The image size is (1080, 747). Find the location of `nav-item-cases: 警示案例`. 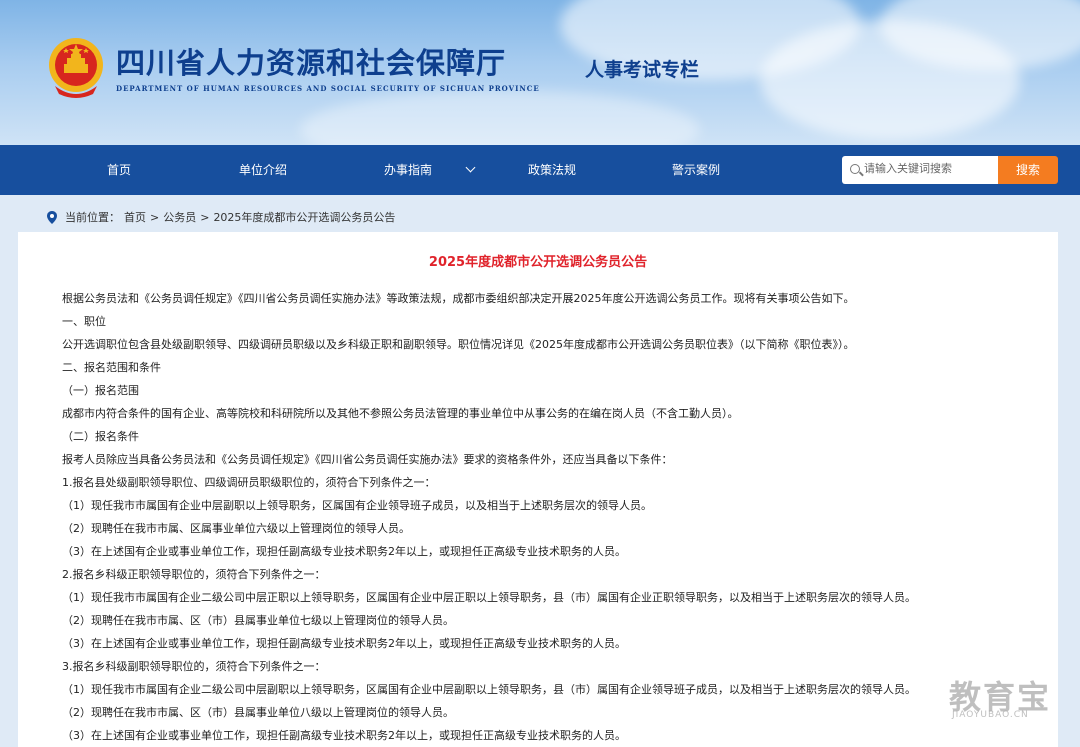

nav-item-cases: 警示案例 is located at coordinates (696, 170).